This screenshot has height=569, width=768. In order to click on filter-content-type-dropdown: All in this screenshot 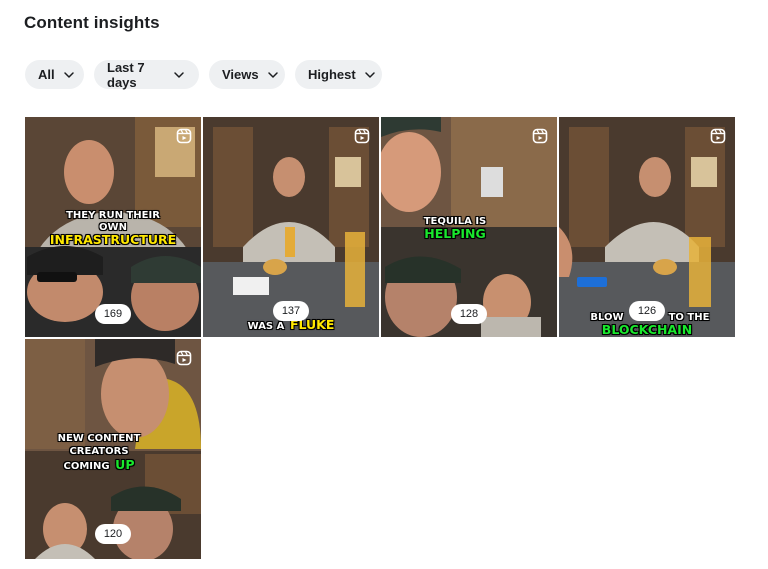, I will do `click(54, 74)`.